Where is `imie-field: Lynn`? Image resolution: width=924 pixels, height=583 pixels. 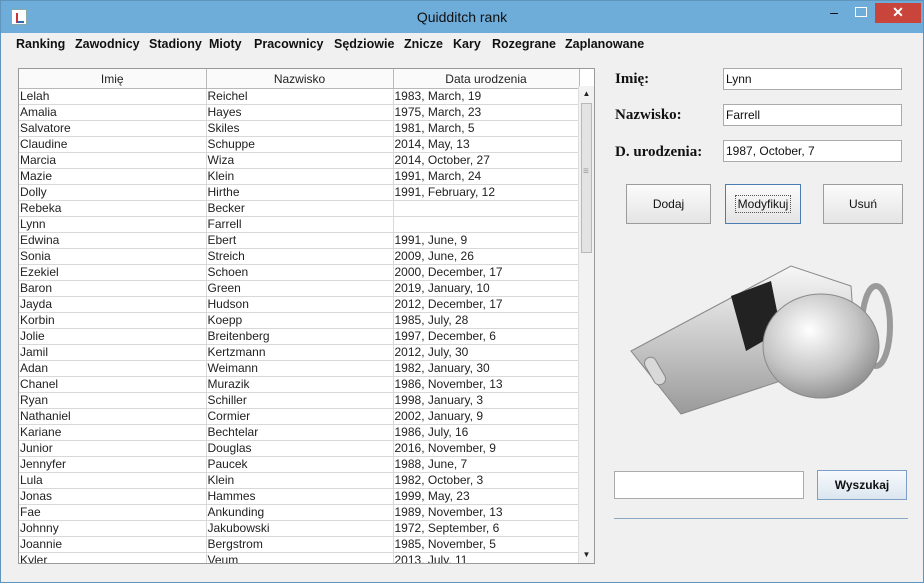 imie-field: Lynn is located at coordinates (812, 79).